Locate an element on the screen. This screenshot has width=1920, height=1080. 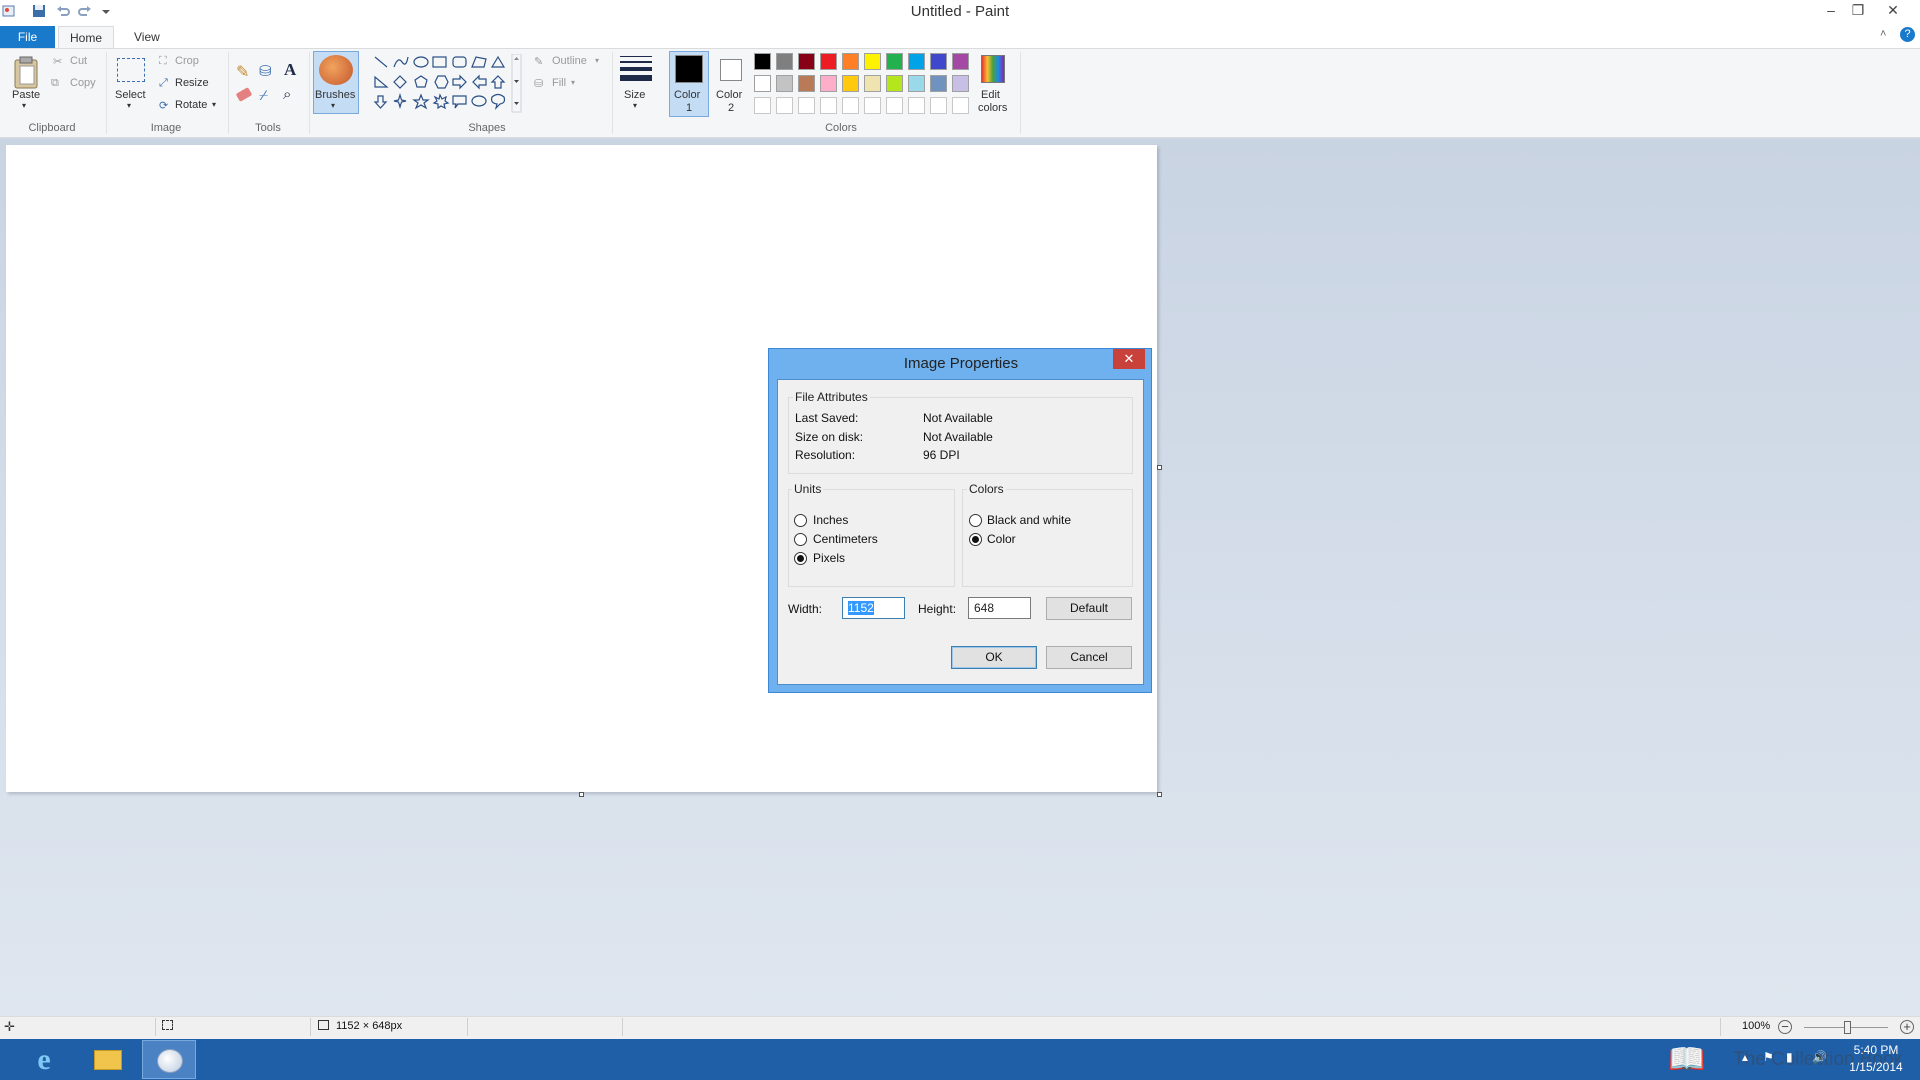
resize-handle-corner is located at coordinates (1159, 794).